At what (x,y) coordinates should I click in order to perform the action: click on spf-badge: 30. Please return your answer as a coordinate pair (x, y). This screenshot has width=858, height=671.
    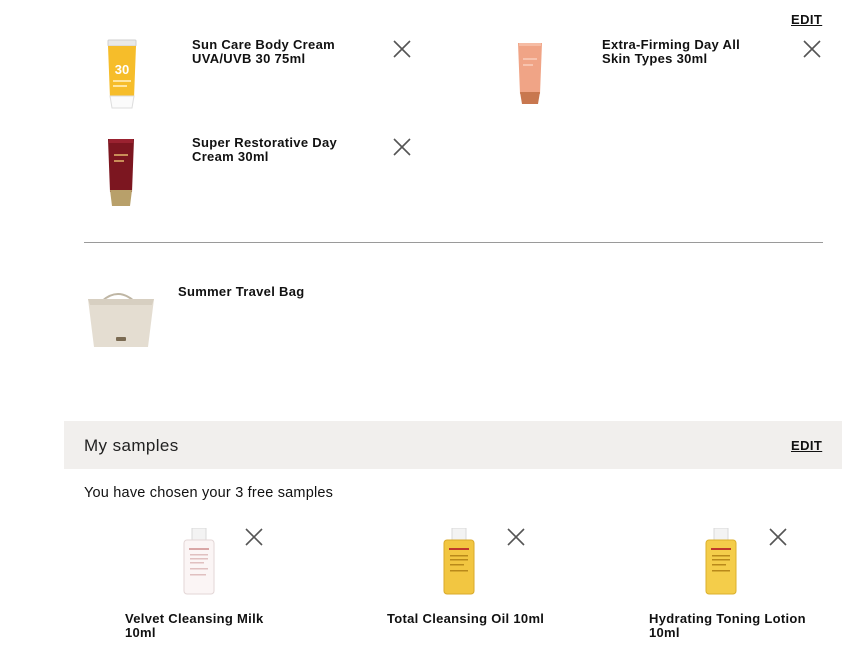
    Looking at the image, I should click on (122, 69).